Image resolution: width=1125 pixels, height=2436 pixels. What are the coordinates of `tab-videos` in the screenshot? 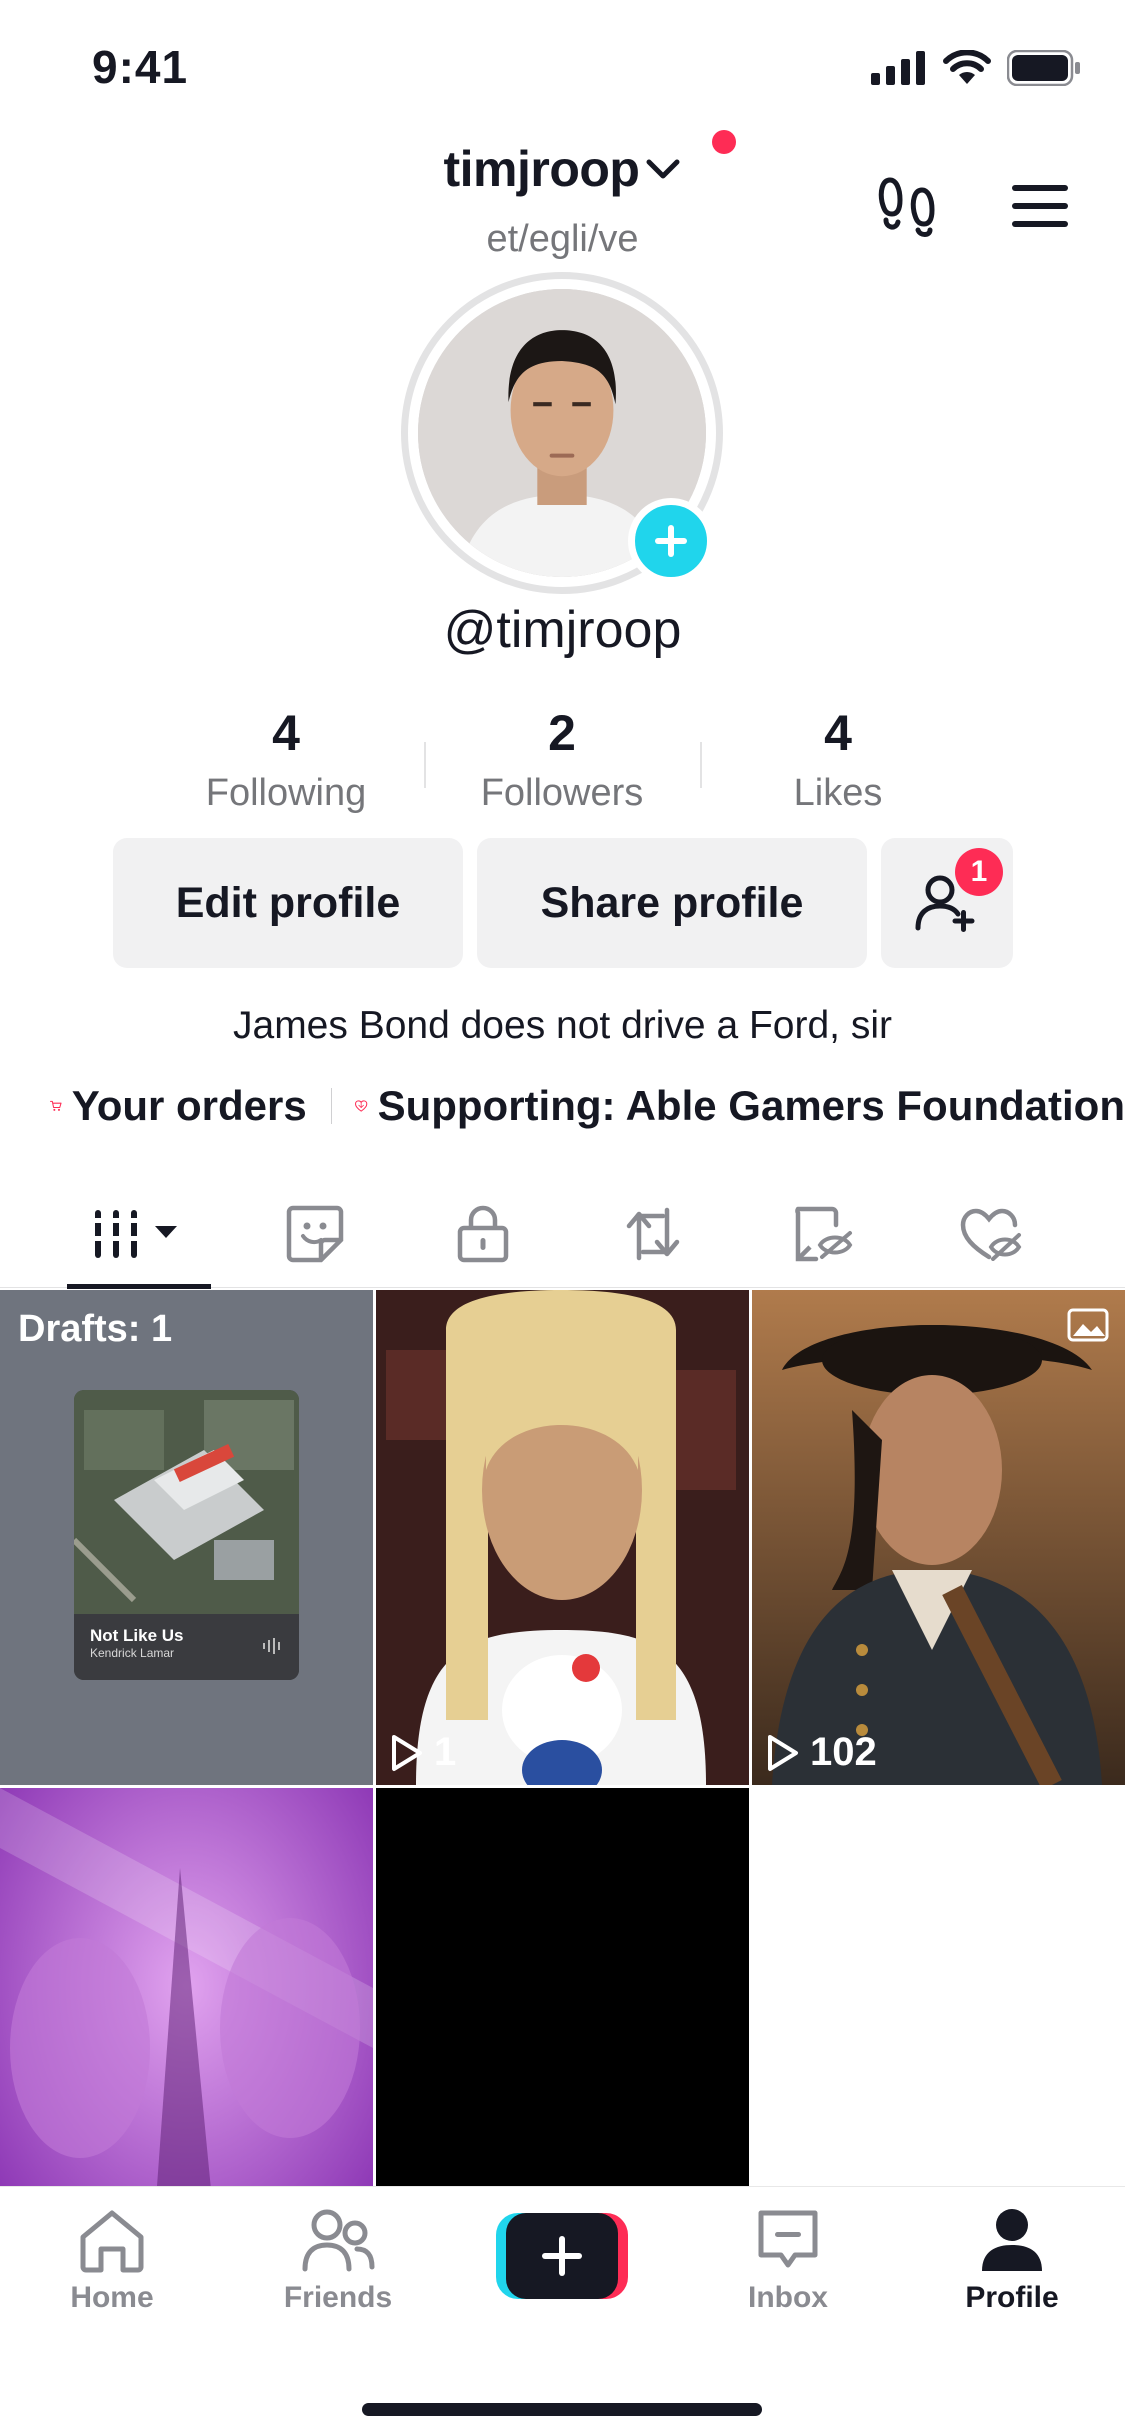 It's located at (139, 1234).